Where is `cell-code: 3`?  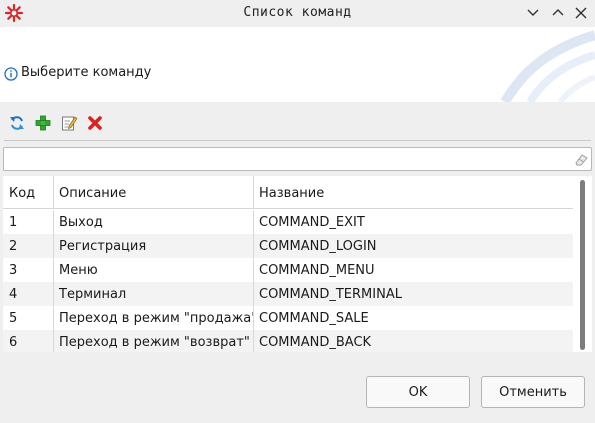
cell-code: 3 is located at coordinates (13, 270).